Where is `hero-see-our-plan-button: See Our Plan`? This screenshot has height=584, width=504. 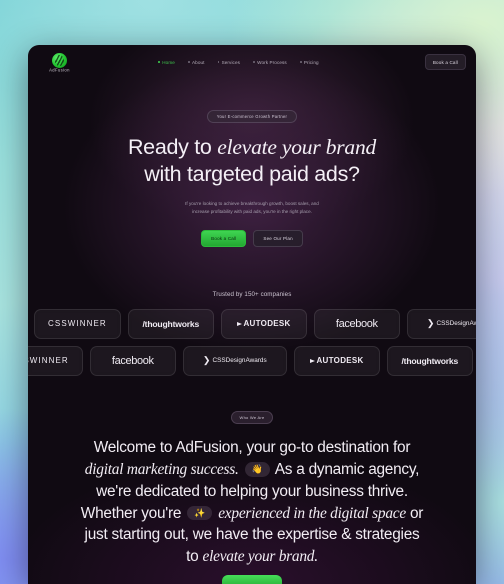 hero-see-our-plan-button: See Our Plan is located at coordinates (278, 238).